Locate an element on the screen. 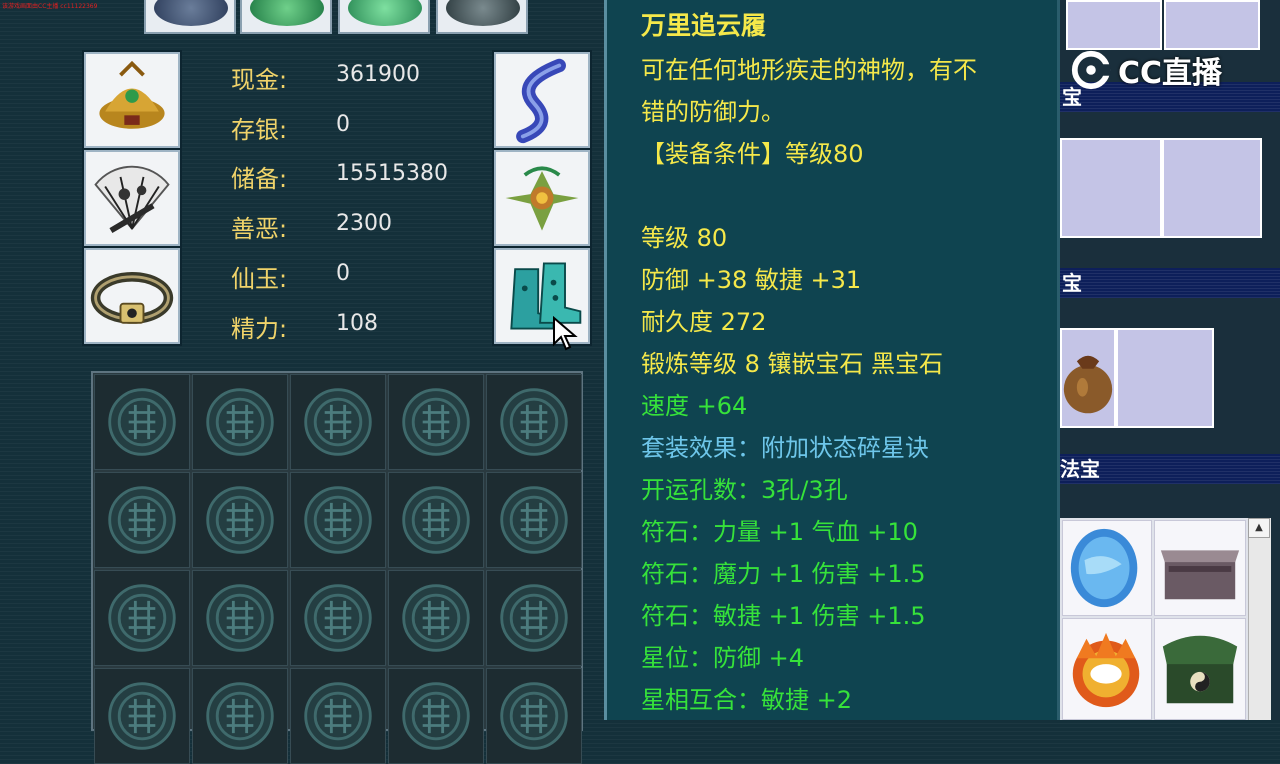  equip-slot-accessory is located at coordinates (542, 100).